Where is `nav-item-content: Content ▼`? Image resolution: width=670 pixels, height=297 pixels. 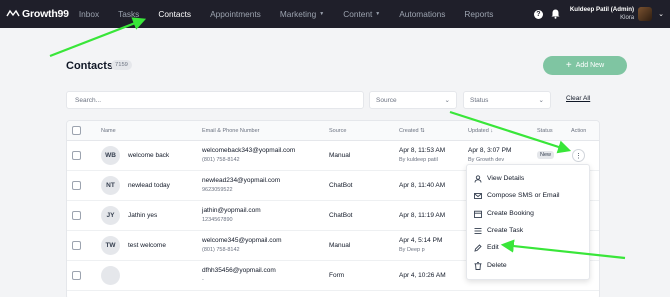
nav-item-content: Content ▼ is located at coordinates (361, 14).